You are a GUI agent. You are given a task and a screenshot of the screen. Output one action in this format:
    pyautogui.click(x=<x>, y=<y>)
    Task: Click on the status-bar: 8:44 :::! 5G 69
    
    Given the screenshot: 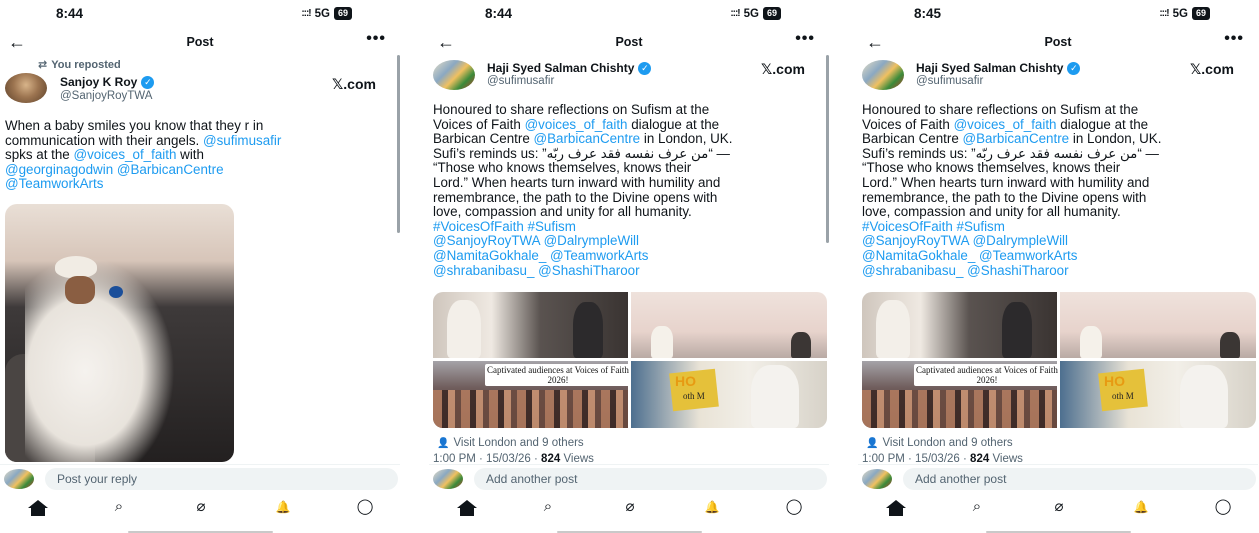 What is the action you would take?
    pyautogui.click(x=200, y=14)
    